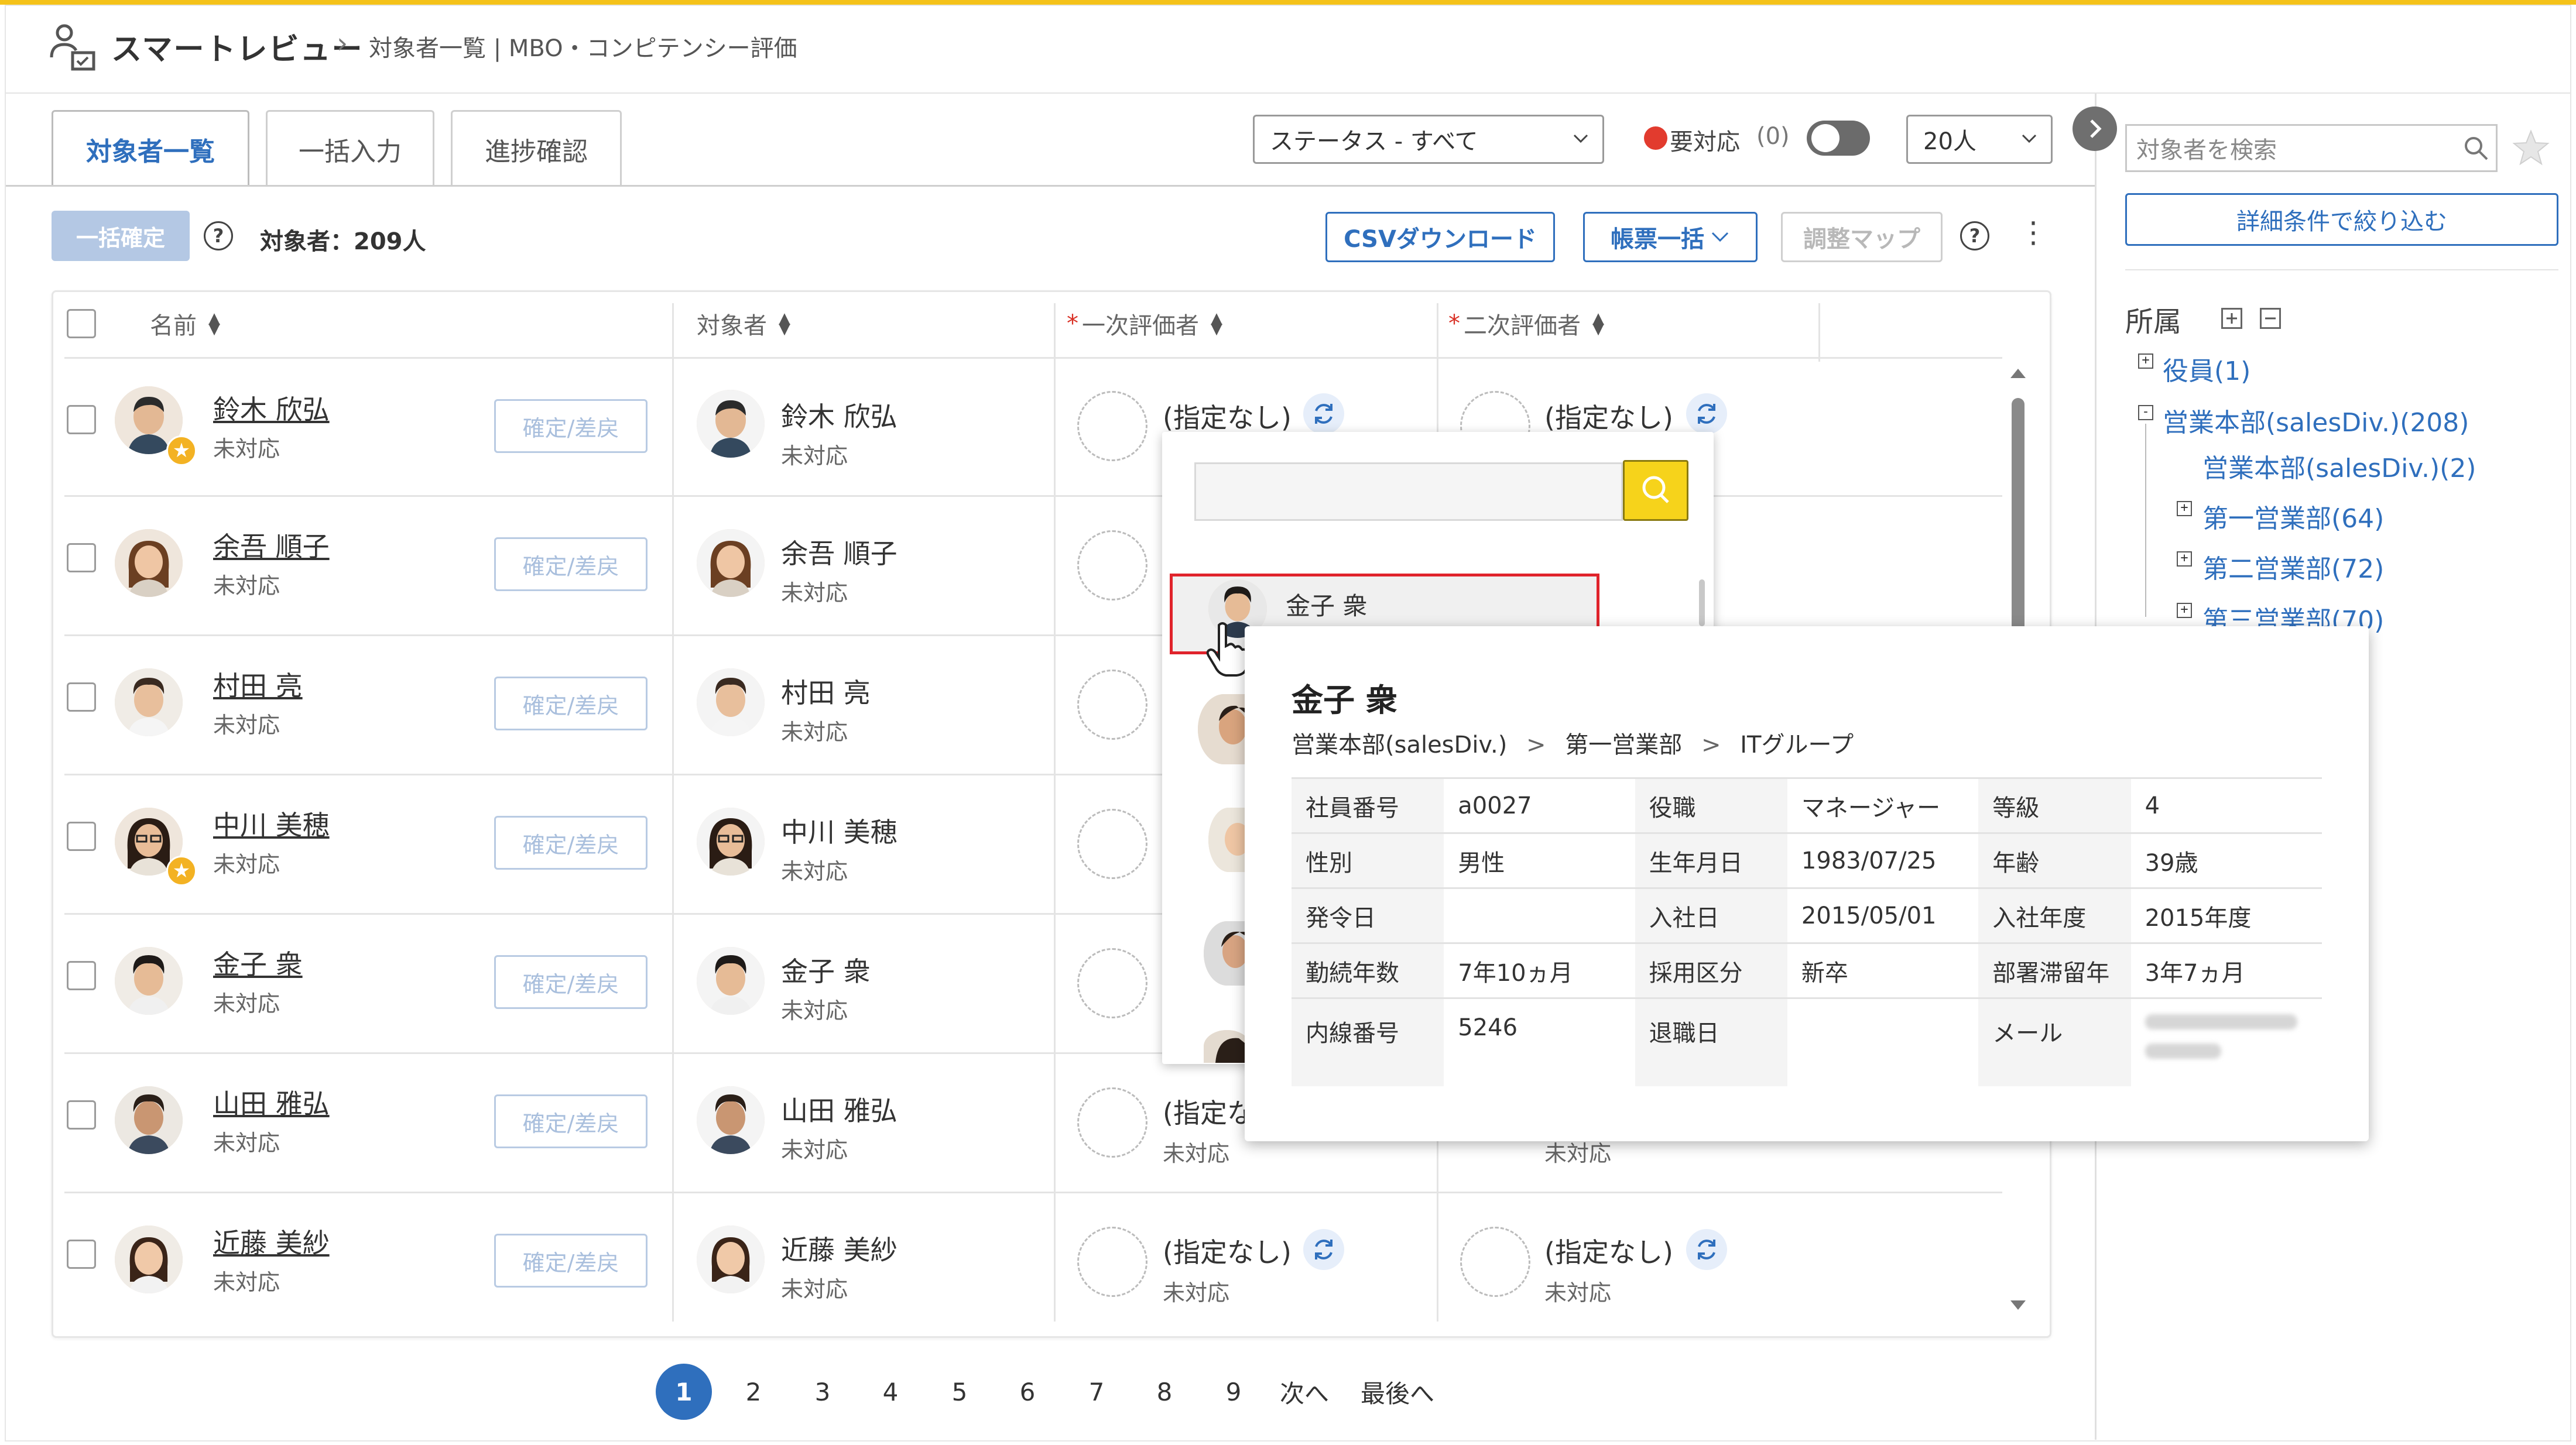 This screenshot has width=2576, height=1445. What do you see at coordinates (1807, 805) in the screenshot?
I see `detail-row: 社員番号 a0027 役職 マネージャー 等級 4` at bounding box center [1807, 805].